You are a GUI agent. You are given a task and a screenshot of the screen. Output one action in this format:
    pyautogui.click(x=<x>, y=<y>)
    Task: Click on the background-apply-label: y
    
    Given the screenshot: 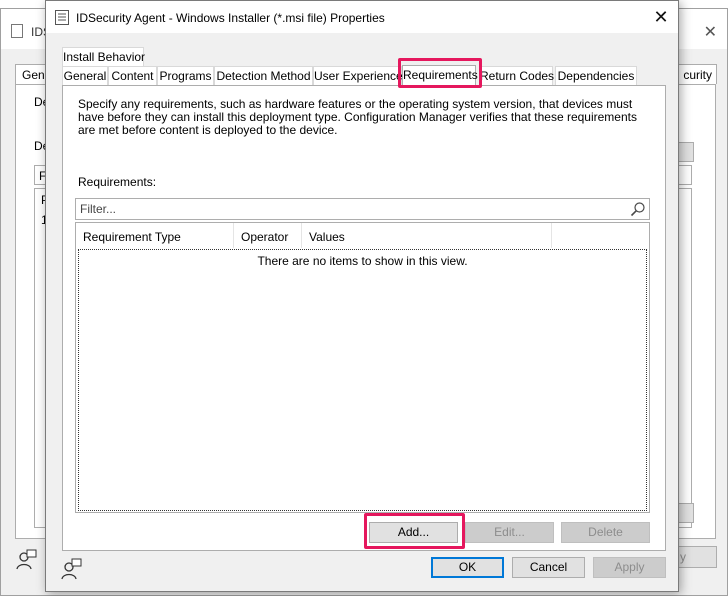 What is the action you would take?
    pyautogui.click(x=683, y=557)
    